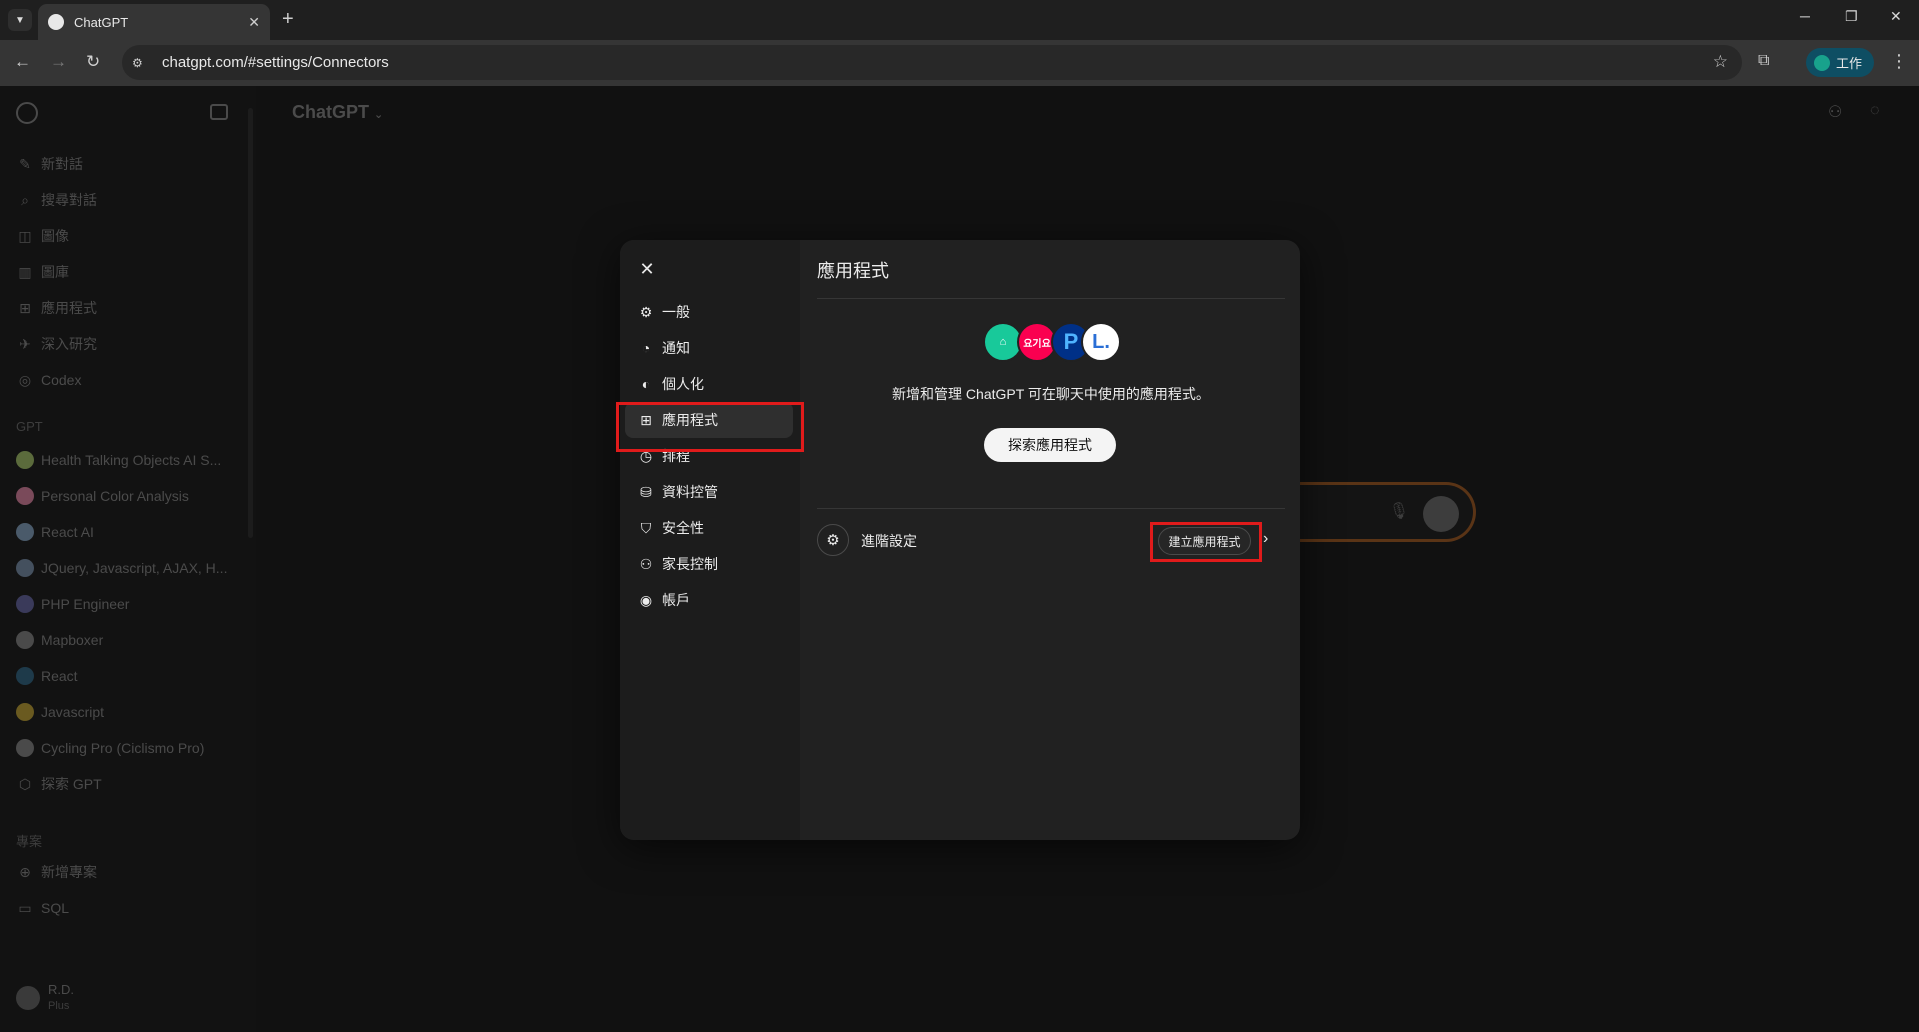 This screenshot has width=1919, height=1032. Describe the element at coordinates (709, 384) in the screenshot. I see `settings-tab-personalization: ◐ 個人化` at that location.